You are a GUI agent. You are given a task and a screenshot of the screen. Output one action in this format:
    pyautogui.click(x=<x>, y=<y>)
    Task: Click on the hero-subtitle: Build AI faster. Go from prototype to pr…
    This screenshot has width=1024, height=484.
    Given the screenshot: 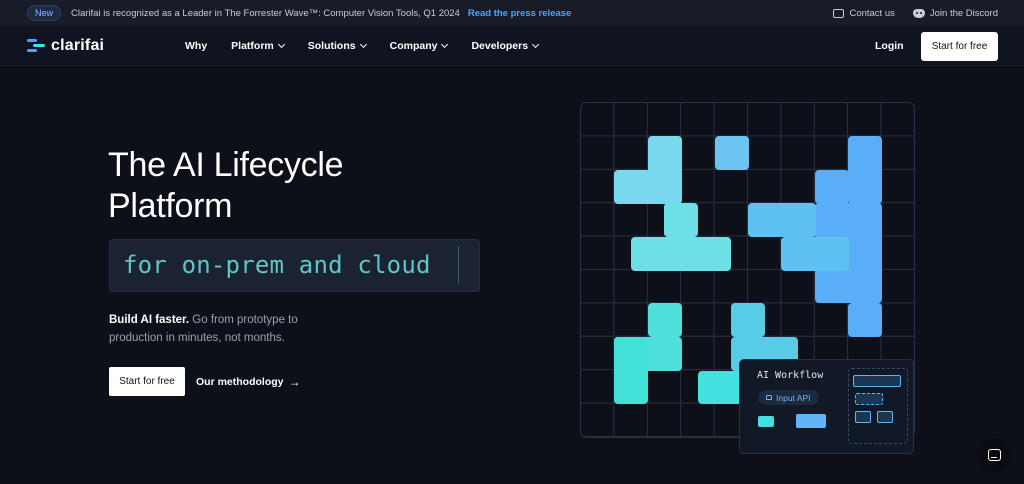 What is the action you would take?
    pyautogui.click(x=224, y=329)
    